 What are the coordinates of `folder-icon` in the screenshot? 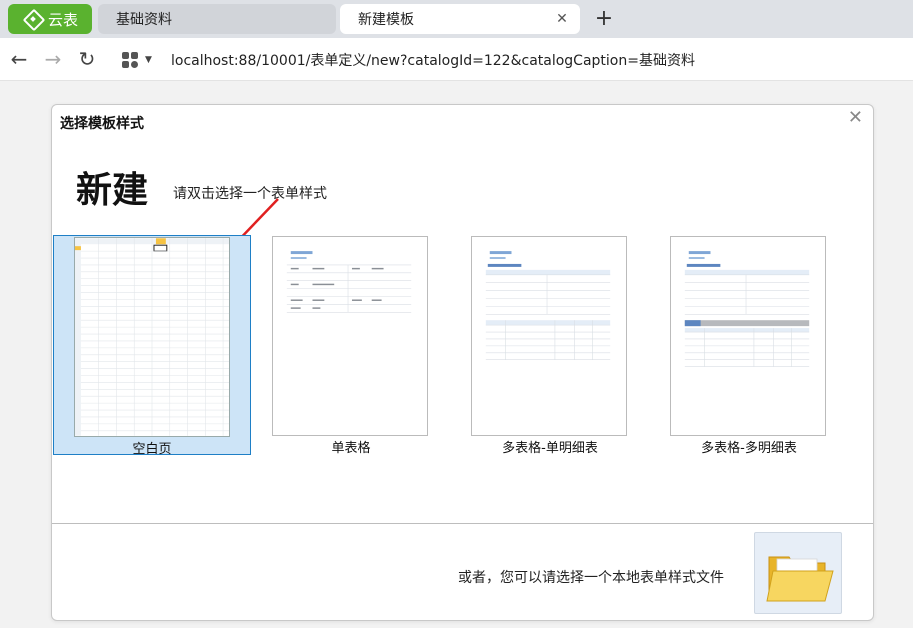 It's located at (800, 579).